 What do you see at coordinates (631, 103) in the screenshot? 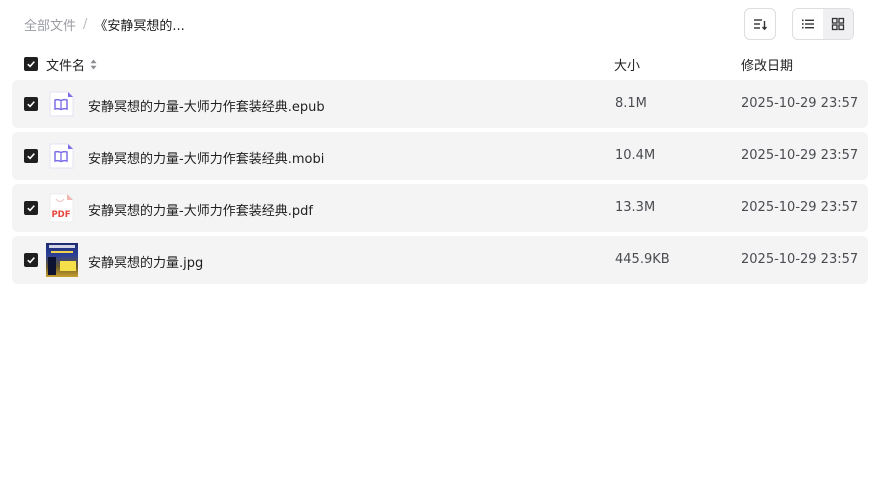
I see `file-size: 8.1M` at bounding box center [631, 103].